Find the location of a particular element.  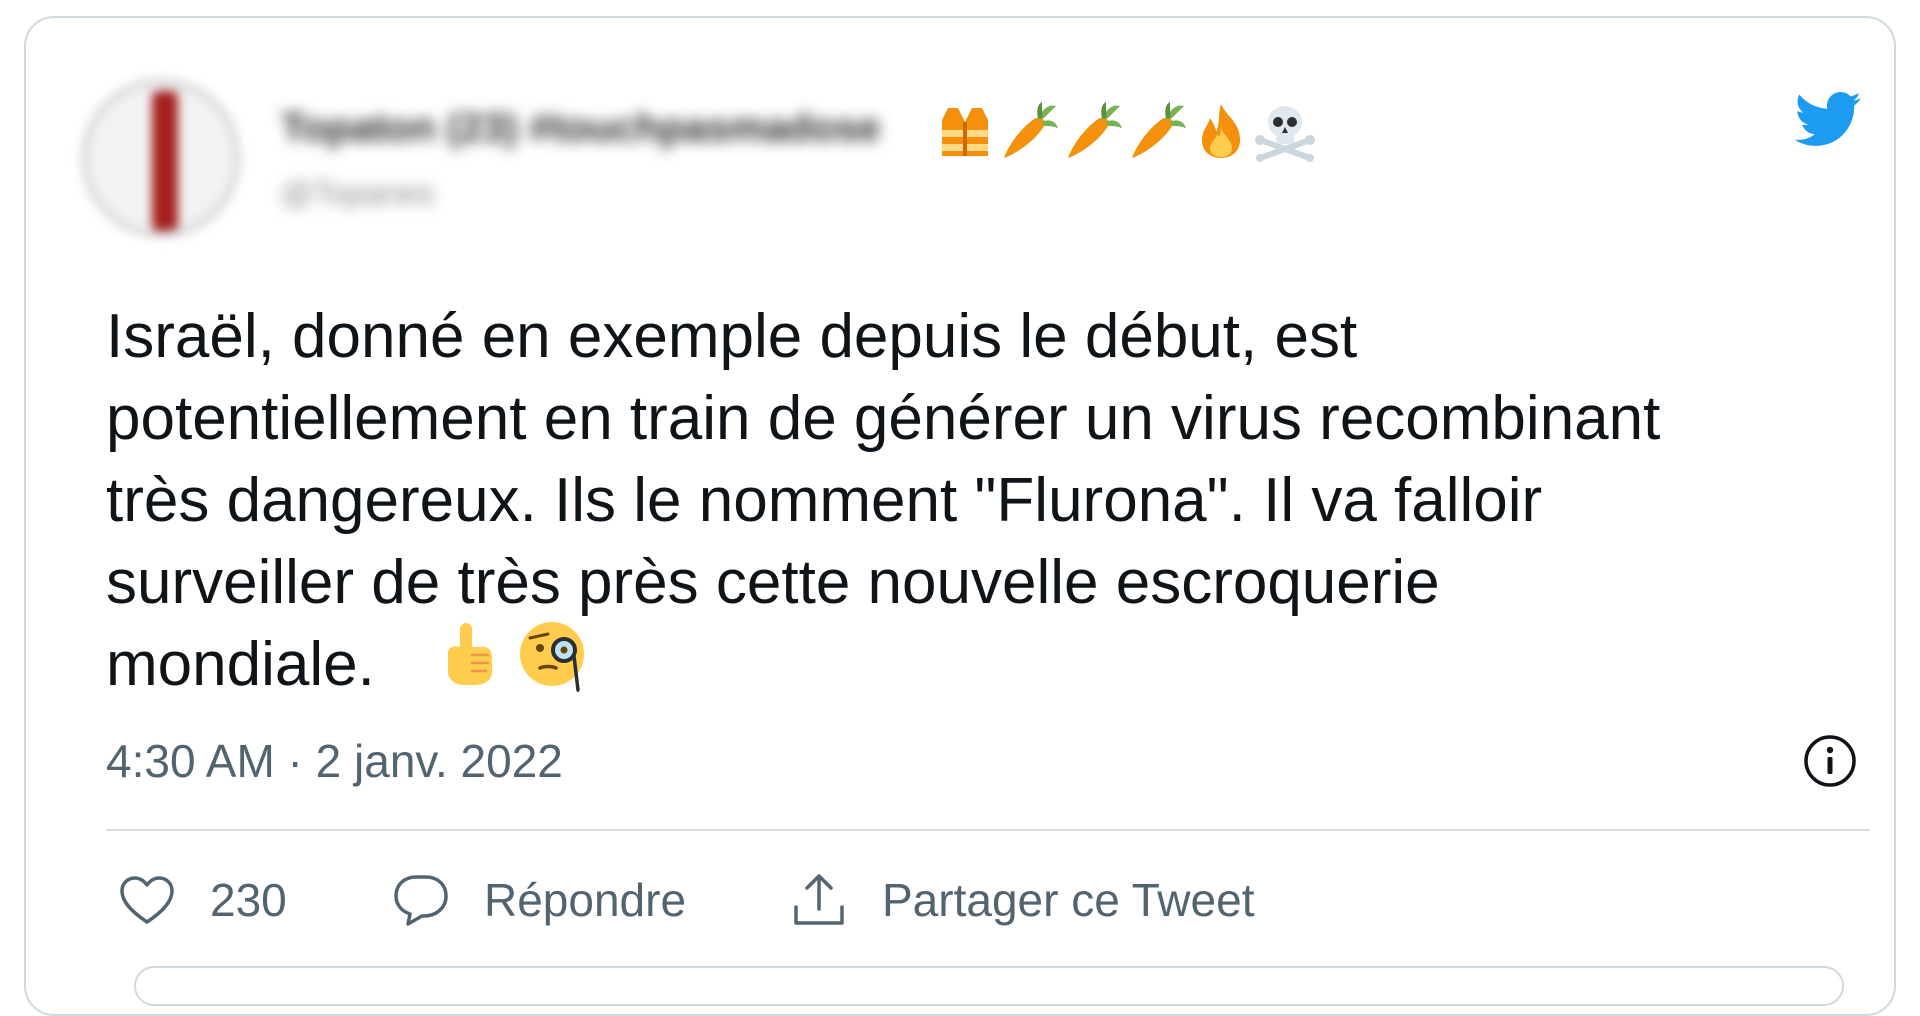

face-with-monocle-icon is located at coordinates (552, 657).